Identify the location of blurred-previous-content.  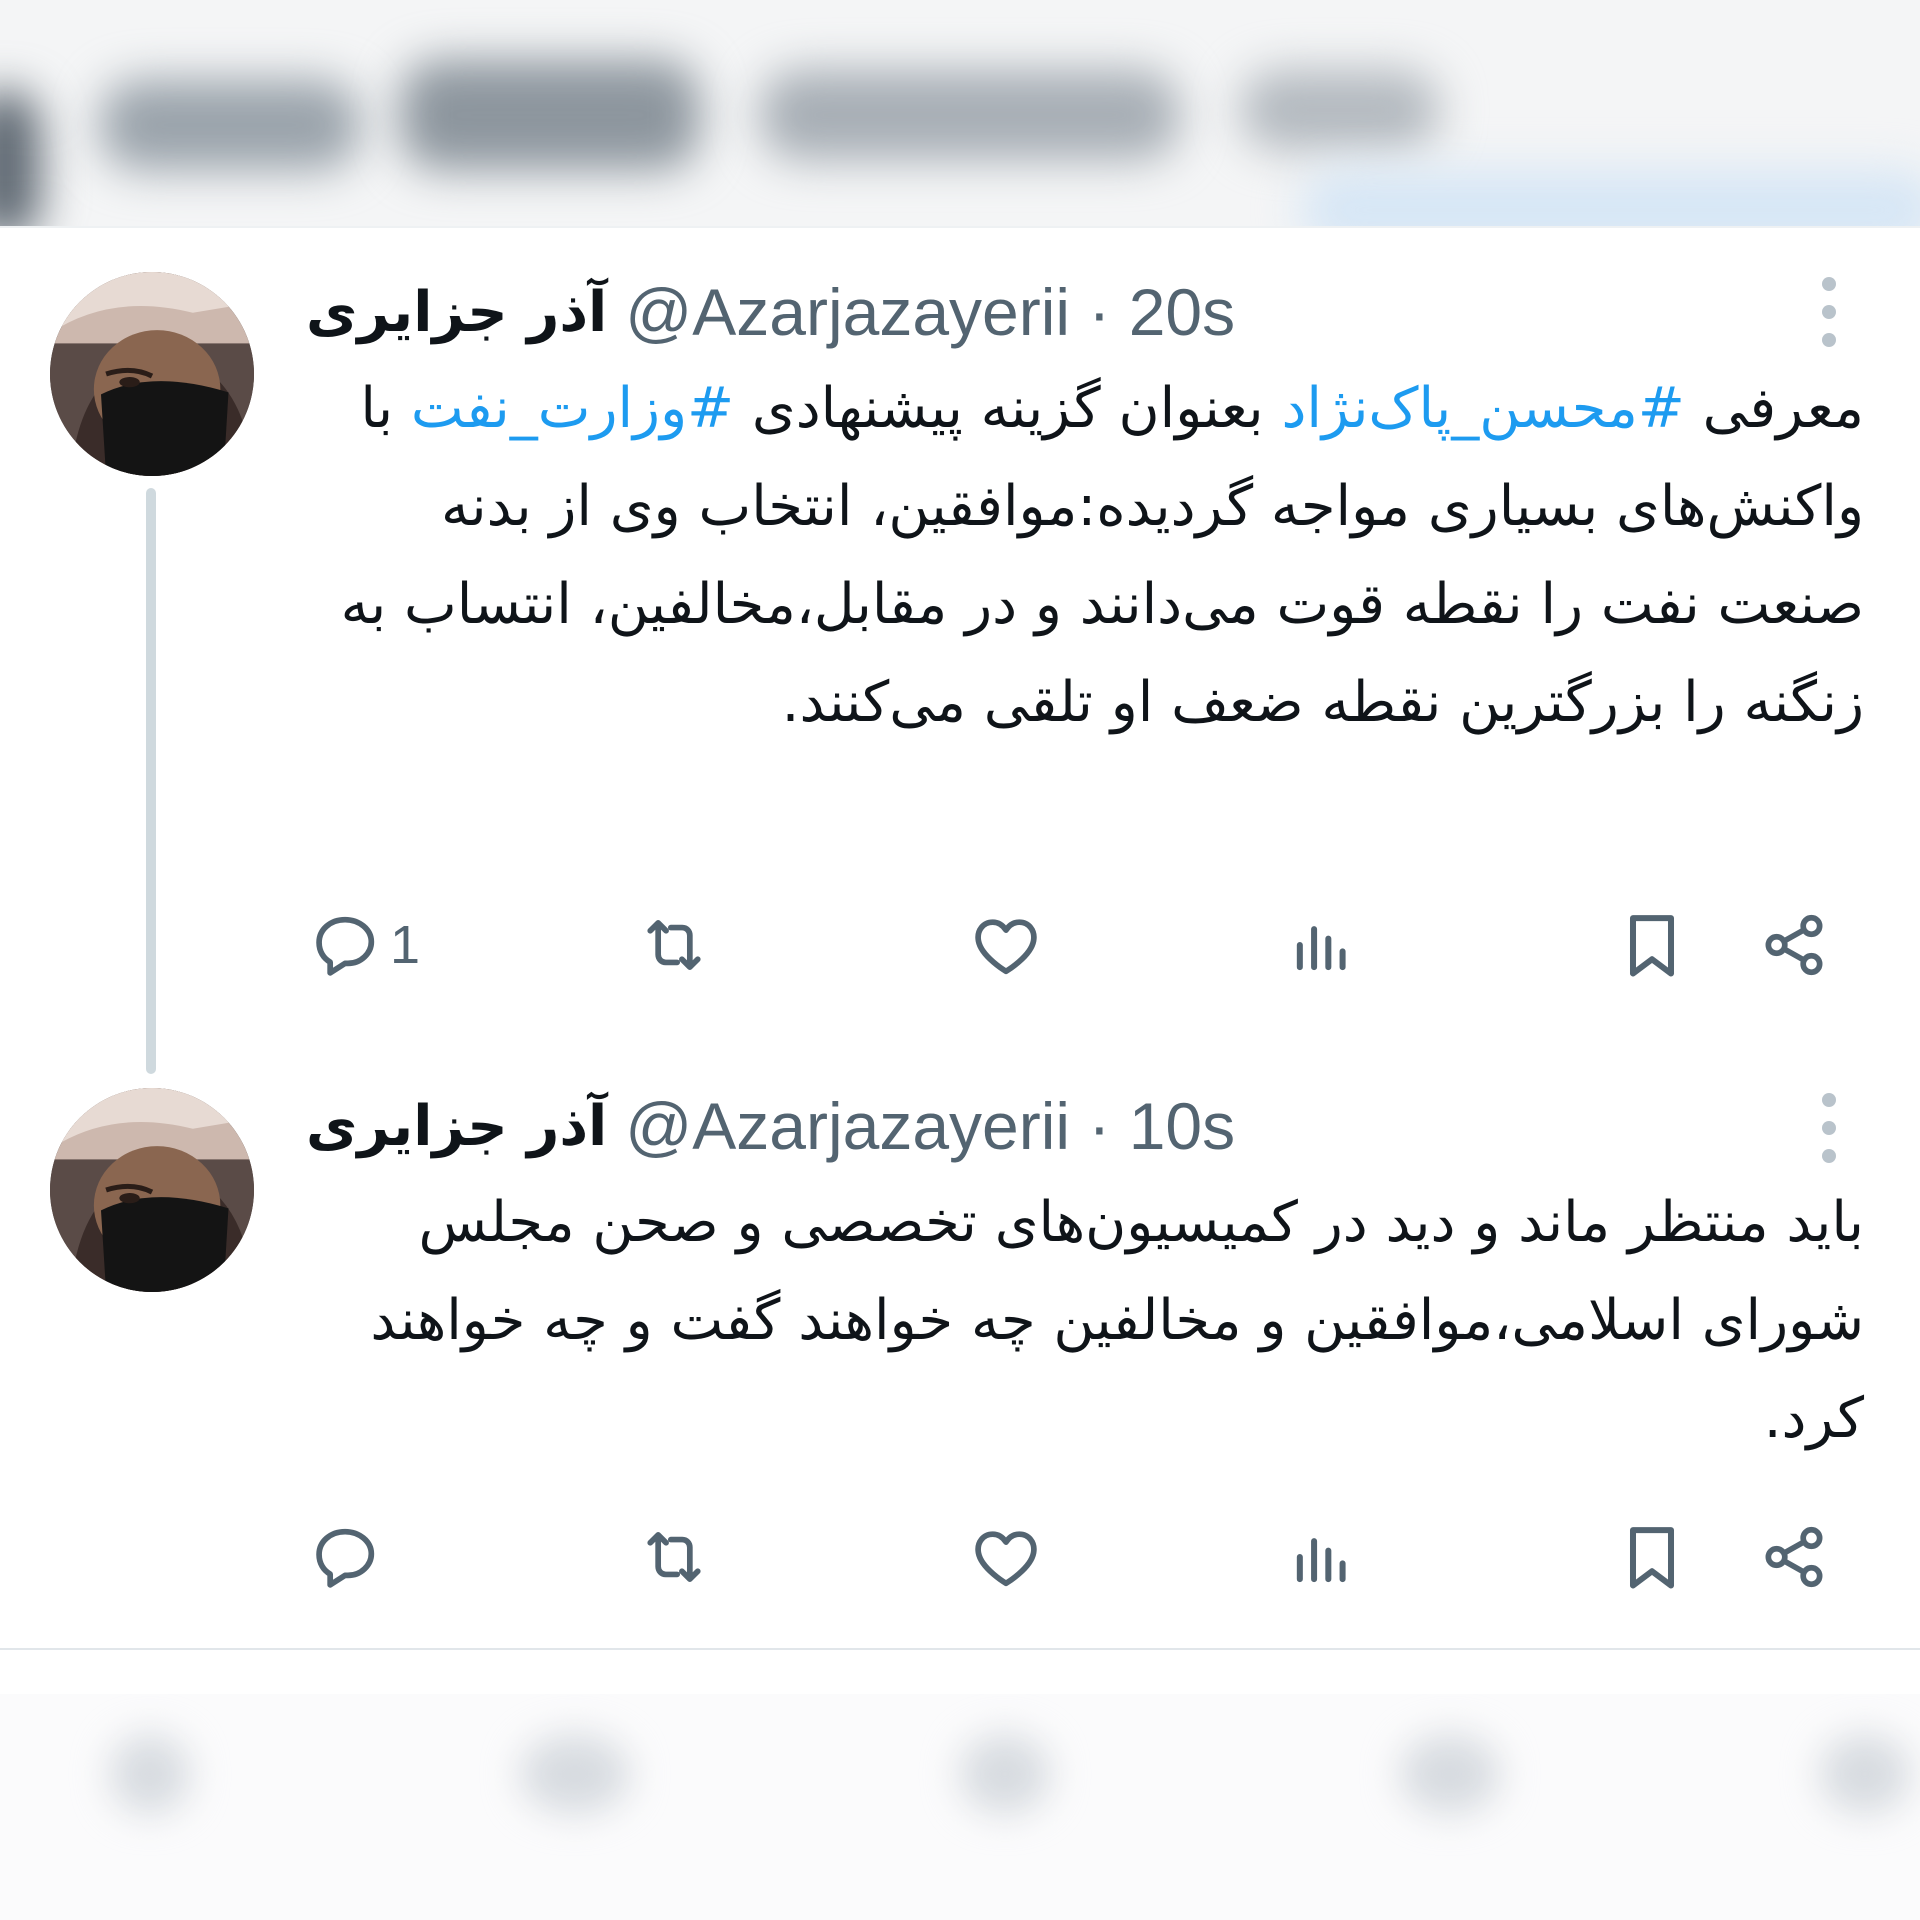
(960, 113).